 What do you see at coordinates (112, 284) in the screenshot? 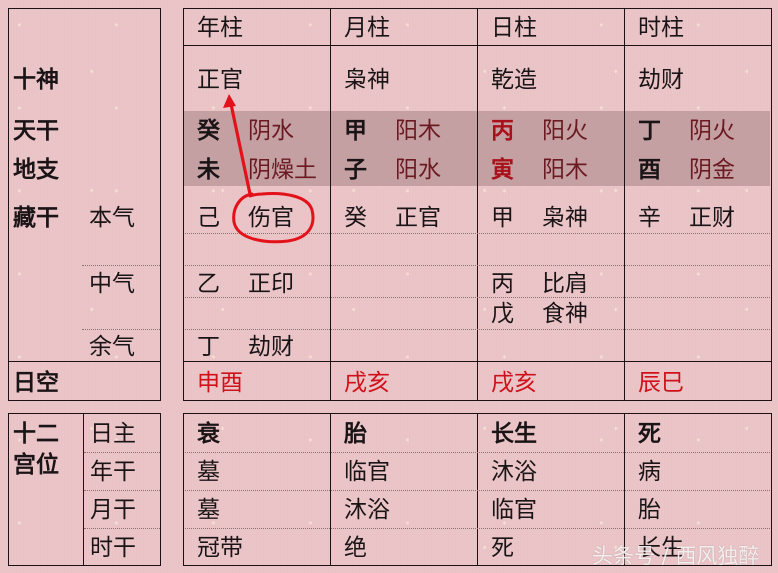
I see `label-zhongqi: 中气` at bounding box center [112, 284].